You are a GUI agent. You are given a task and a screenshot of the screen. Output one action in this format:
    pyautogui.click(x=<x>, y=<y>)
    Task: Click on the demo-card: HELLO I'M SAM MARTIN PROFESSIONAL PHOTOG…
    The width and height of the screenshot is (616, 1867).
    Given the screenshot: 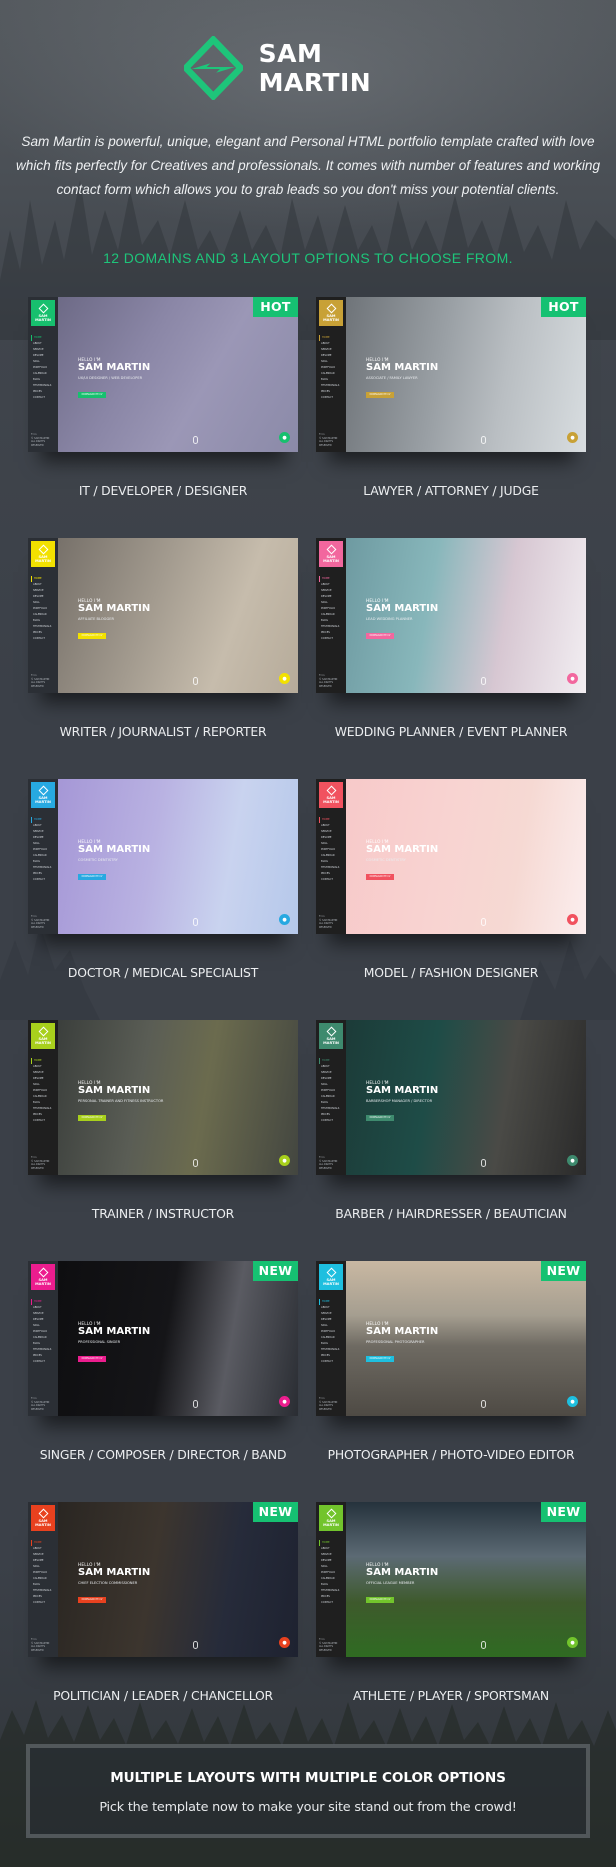 What is the action you would take?
    pyautogui.click(x=451, y=1338)
    